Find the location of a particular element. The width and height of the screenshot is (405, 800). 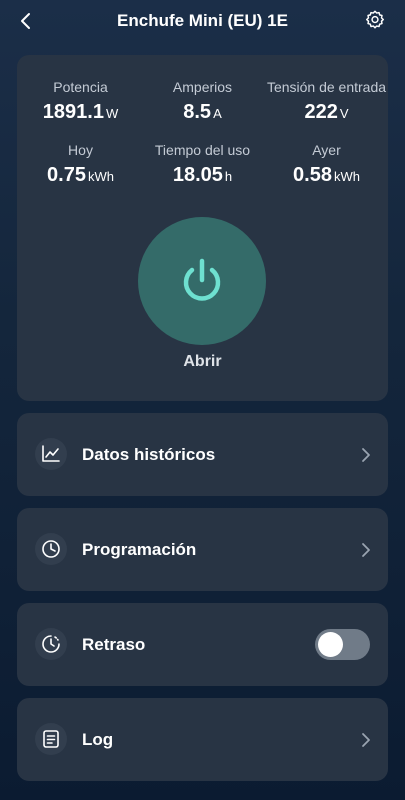

log-label: Log is located at coordinates (98, 739).